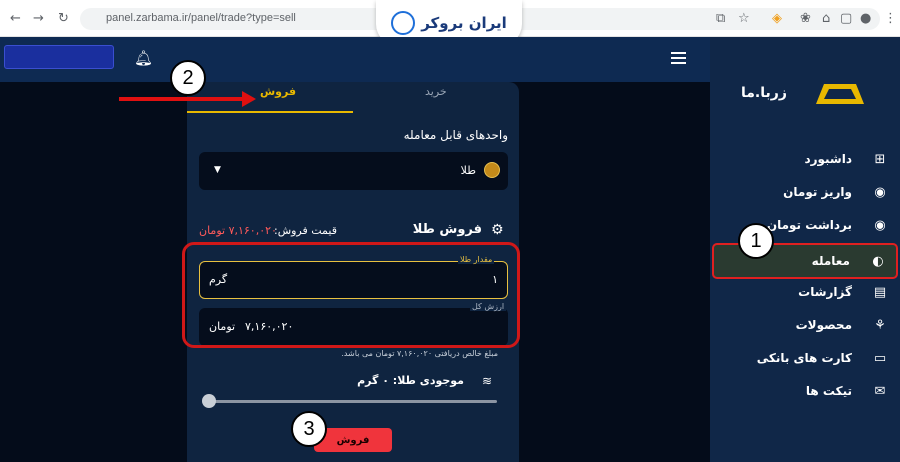 The height and width of the screenshot is (462, 900). Describe the element at coordinates (464, 23) in the screenshot. I see `brand-text: ایران بروکر` at that location.